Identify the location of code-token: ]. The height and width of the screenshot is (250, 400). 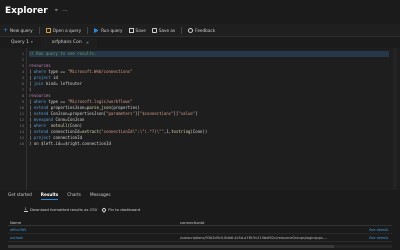
(196, 113).